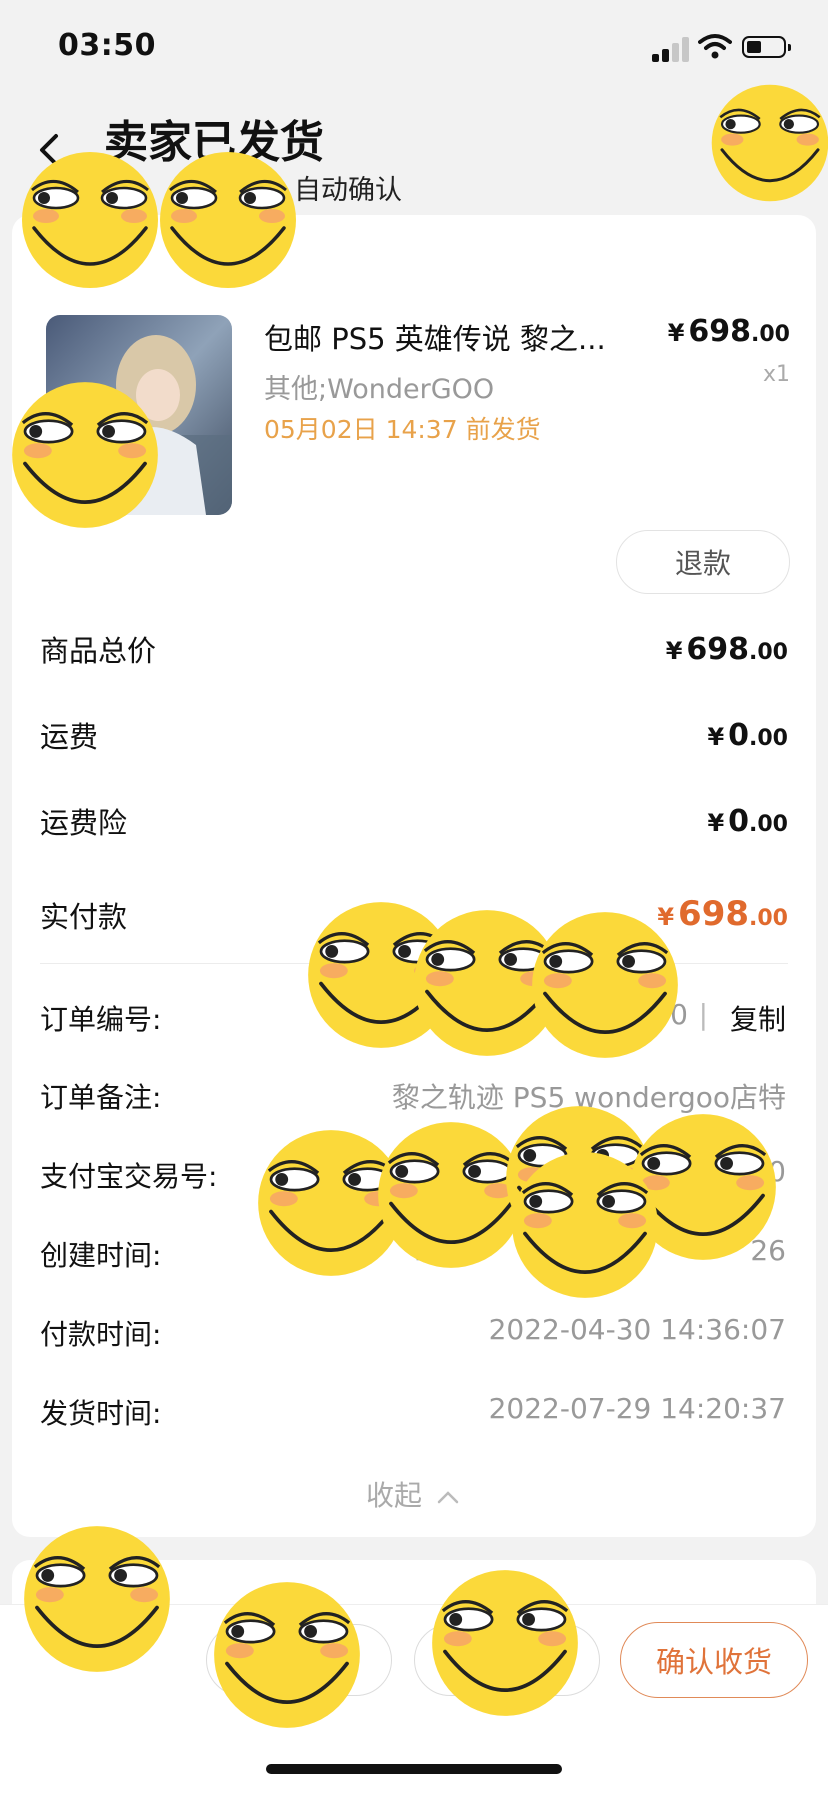 This screenshot has width=828, height=1793. Describe the element at coordinates (394, 1495) in the screenshot. I see `collapse-label: 收起` at that location.